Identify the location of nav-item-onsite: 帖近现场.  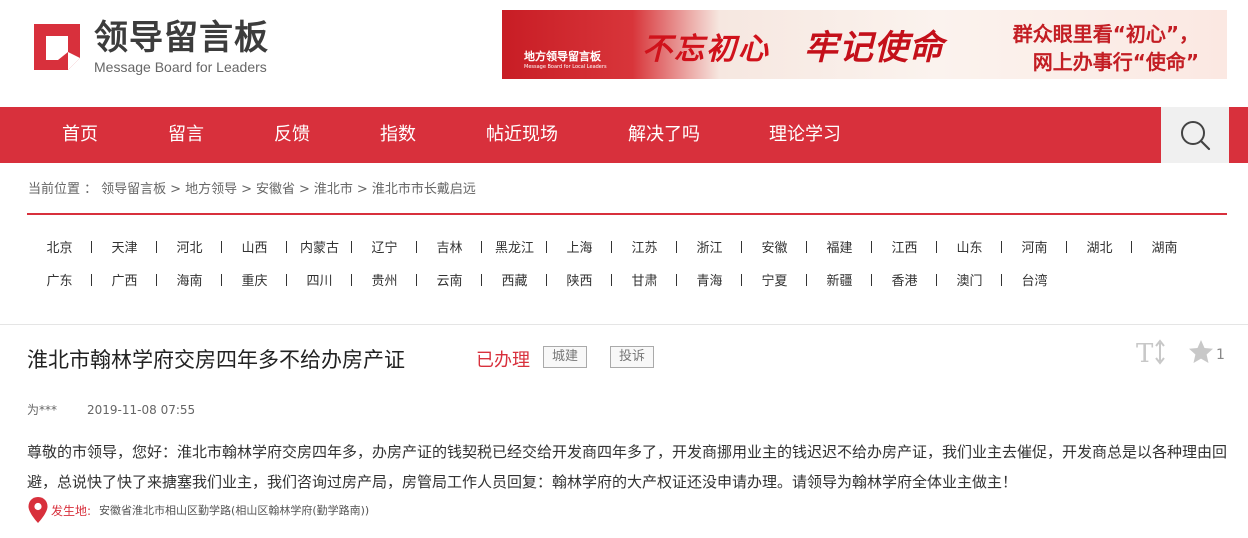
(522, 135).